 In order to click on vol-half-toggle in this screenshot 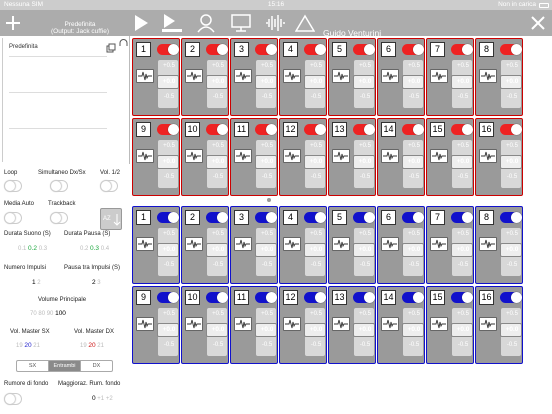, I will do `click(109, 186)`.